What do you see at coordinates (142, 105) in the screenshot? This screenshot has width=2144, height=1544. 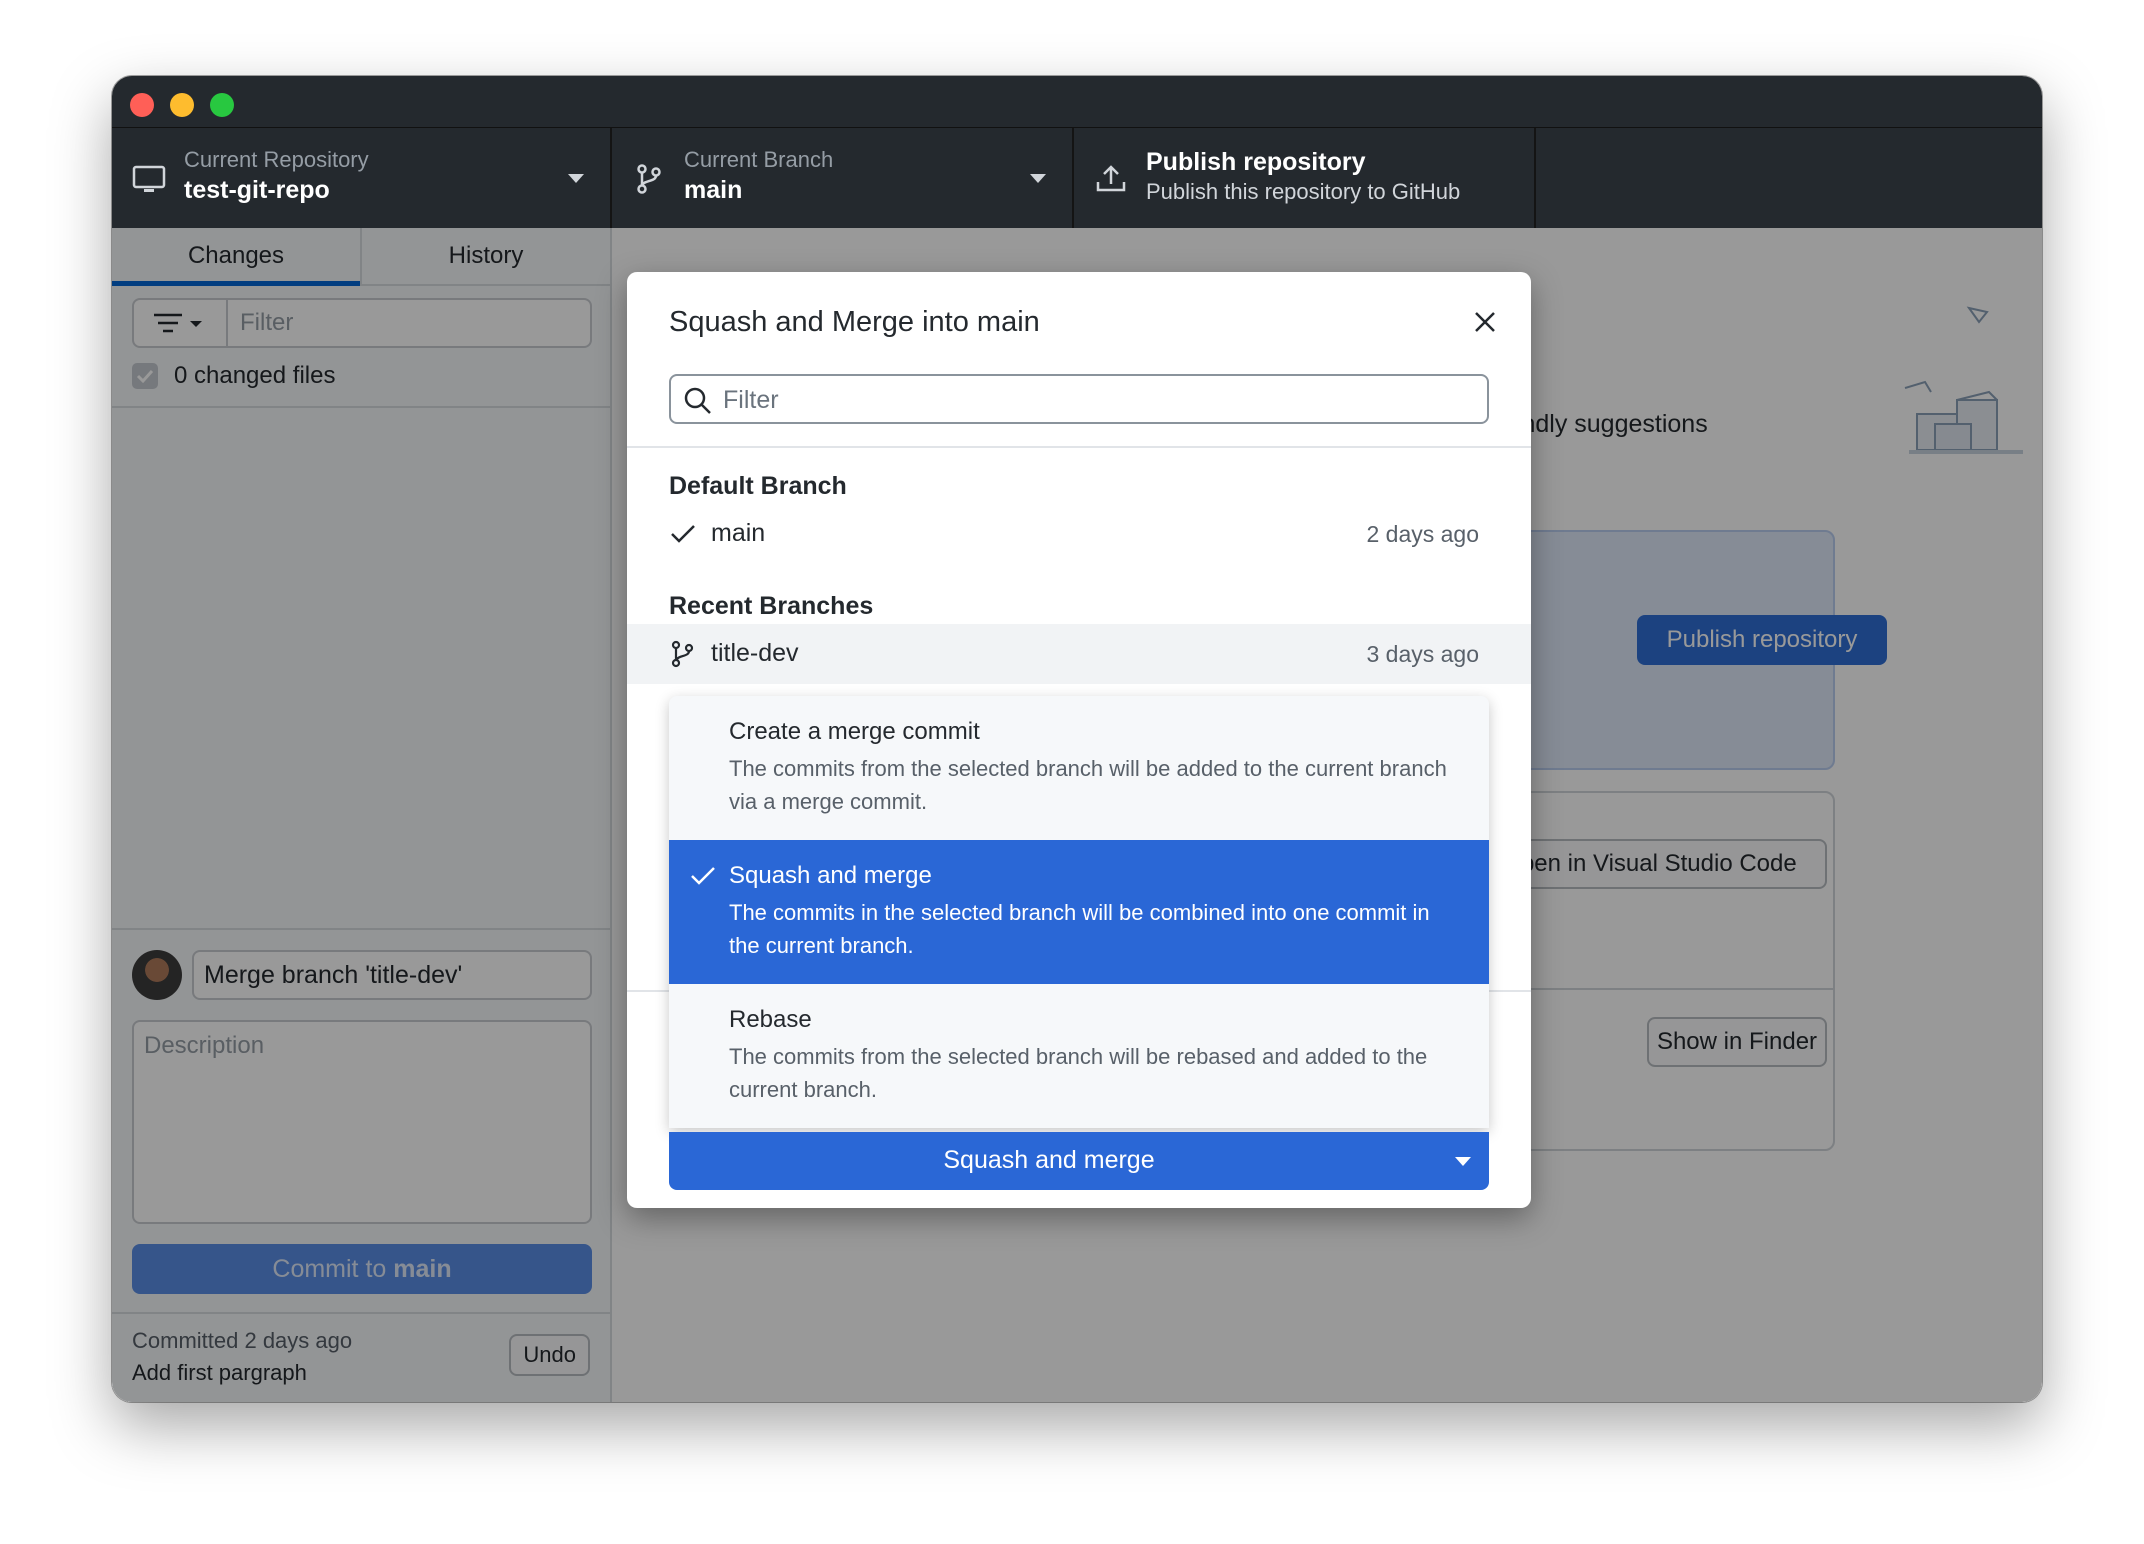 I see `close-window-button` at bounding box center [142, 105].